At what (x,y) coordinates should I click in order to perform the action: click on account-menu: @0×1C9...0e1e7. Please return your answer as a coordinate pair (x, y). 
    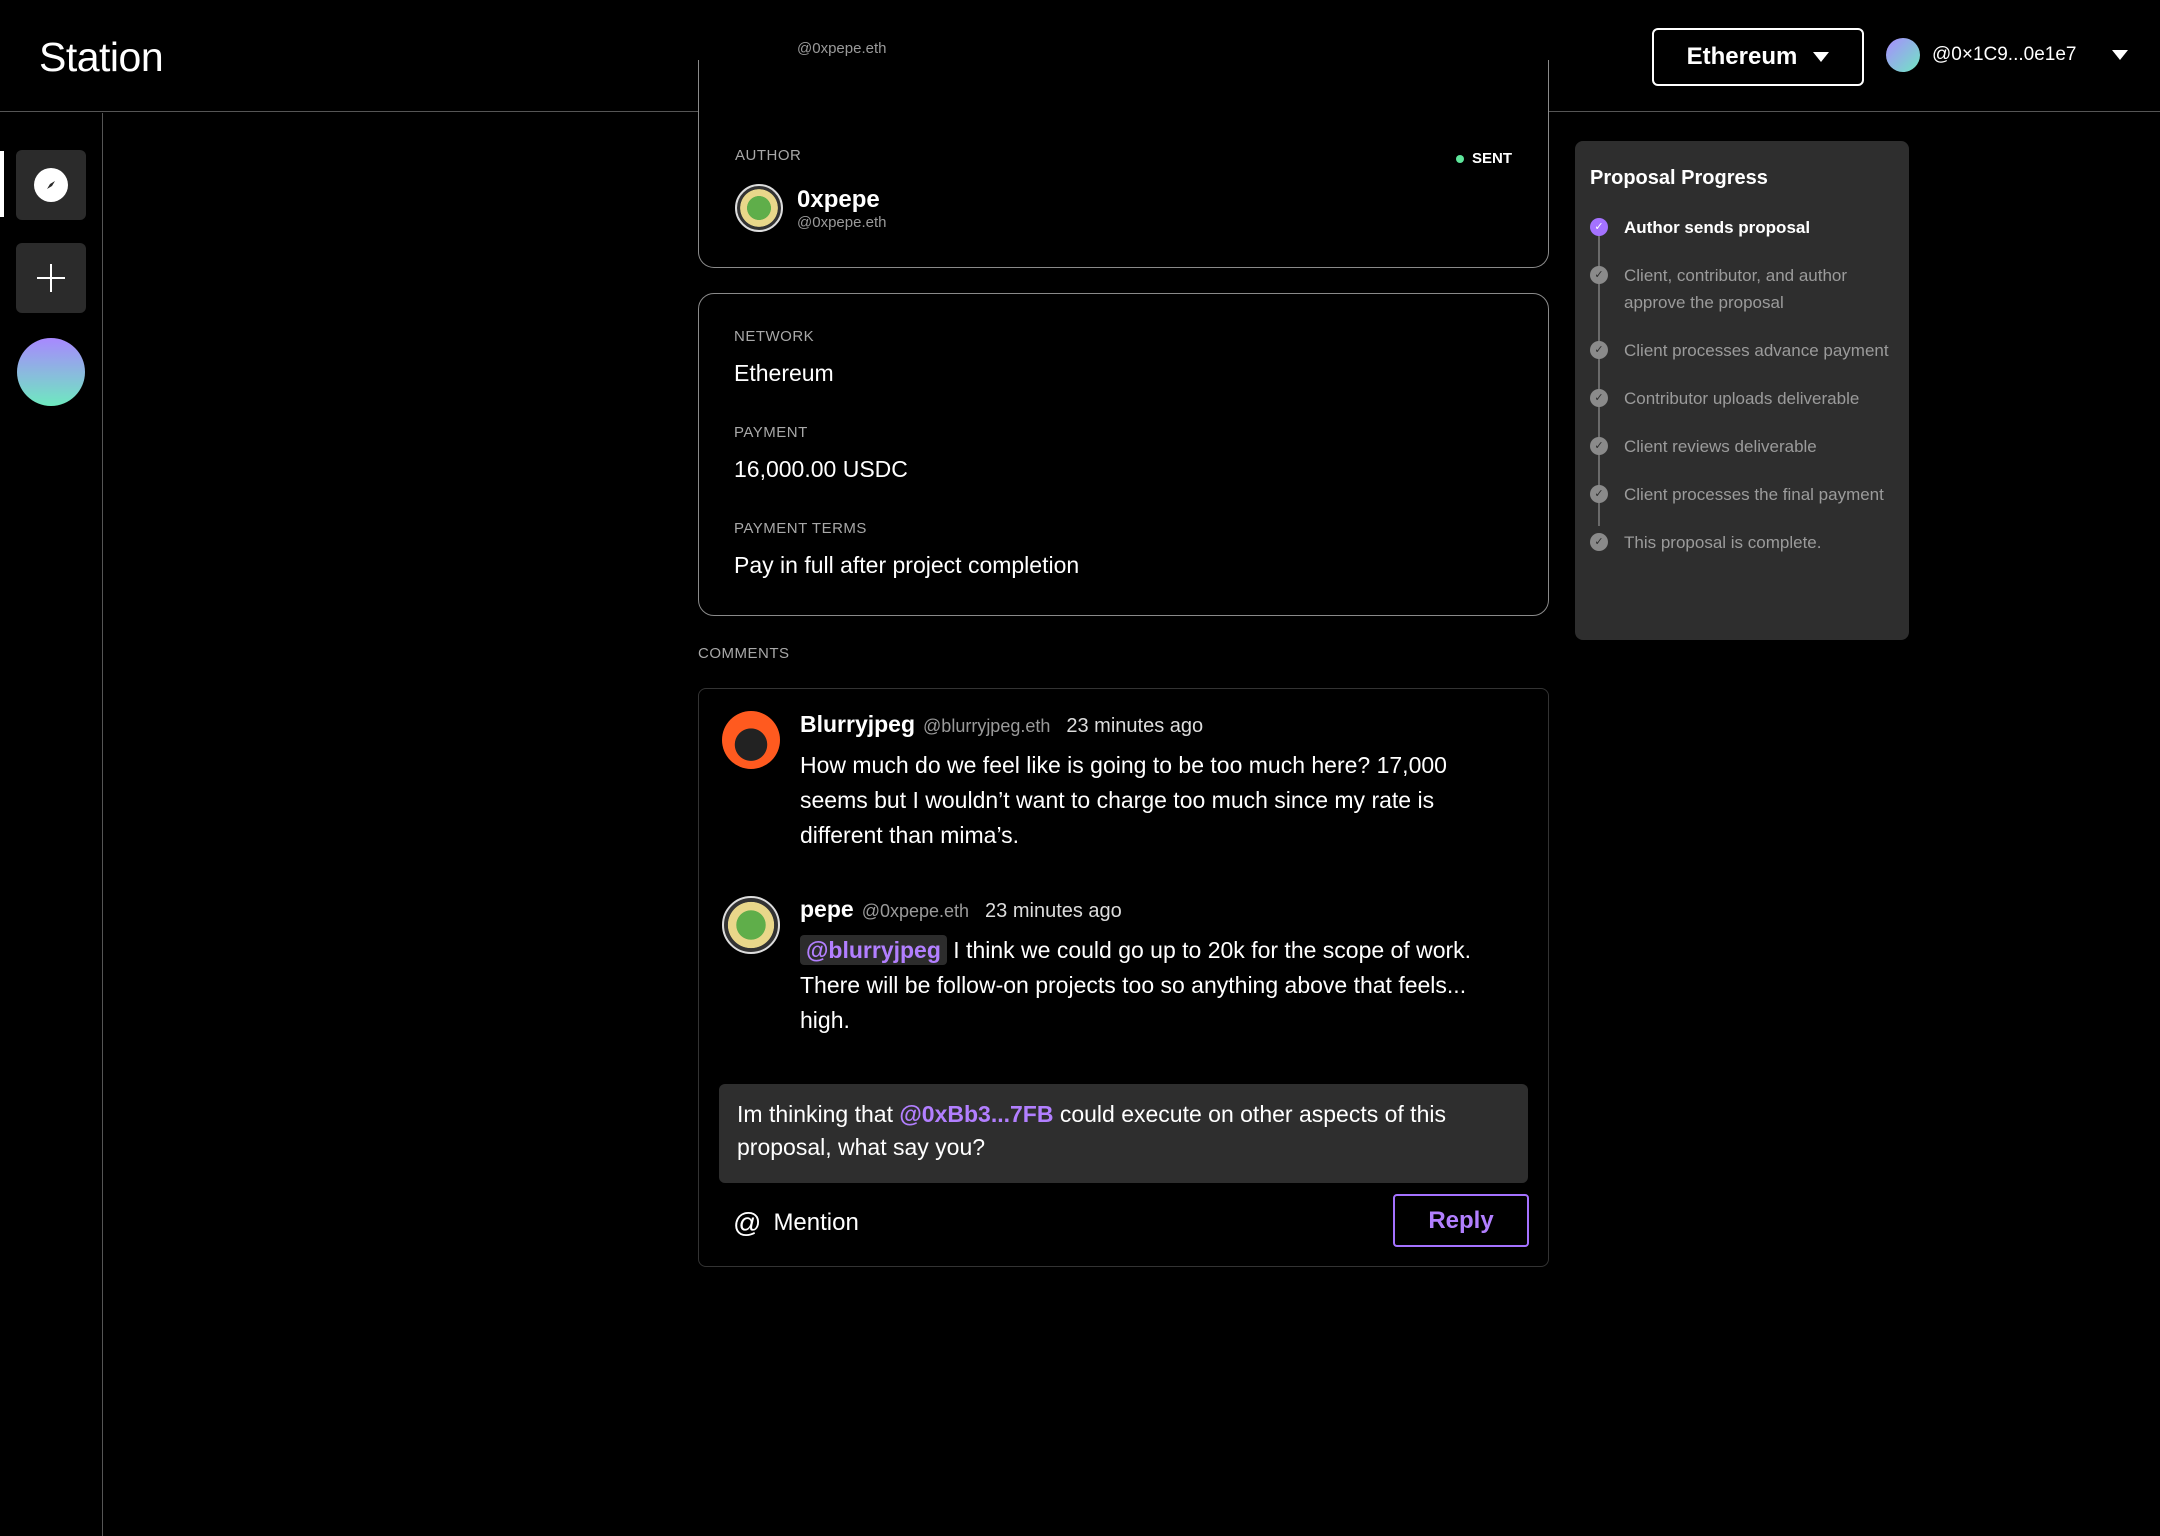
    Looking at the image, I should click on (2007, 55).